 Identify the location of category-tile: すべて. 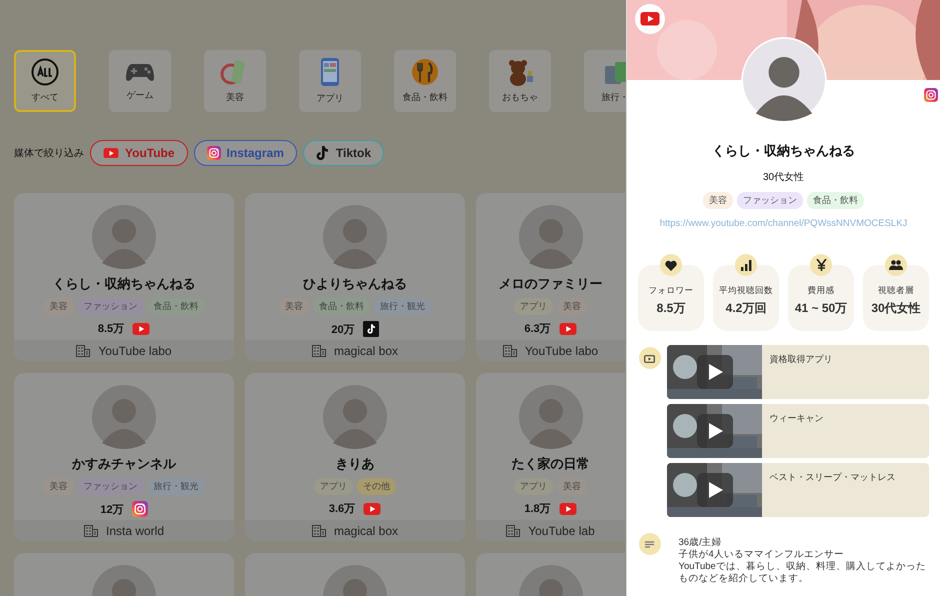
(45, 81).